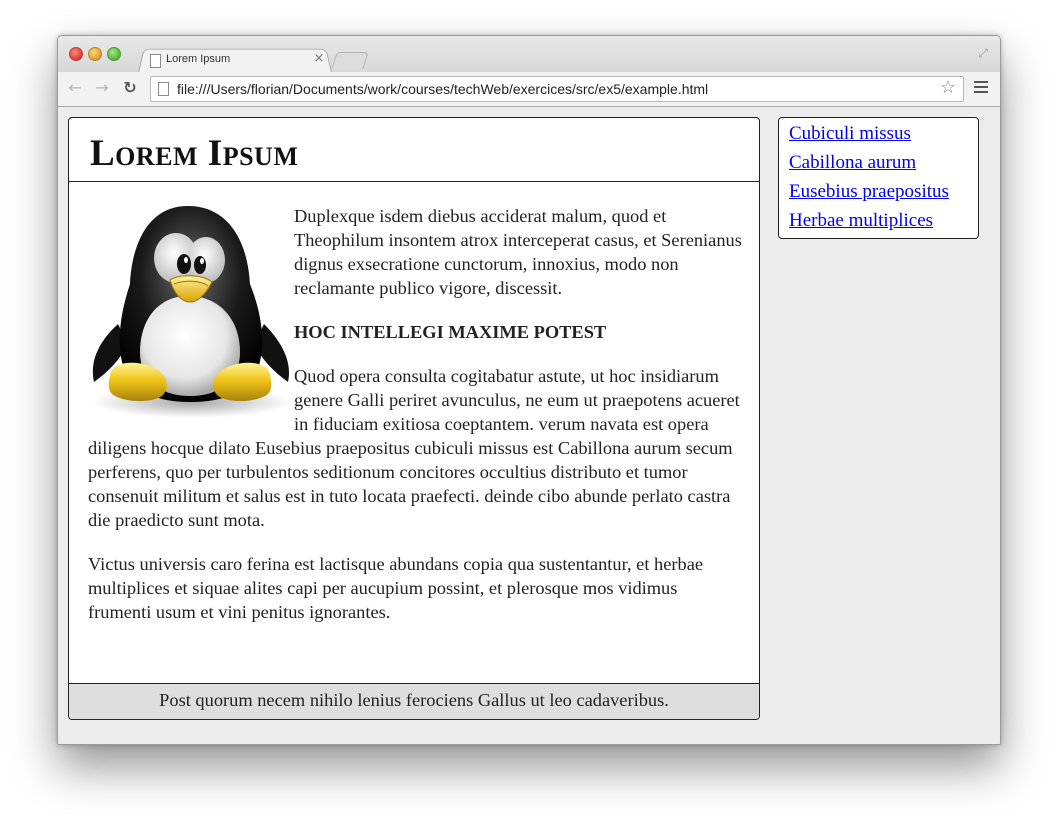 The image size is (1056, 823). I want to click on tab-close-icon: ×, so click(319, 59).